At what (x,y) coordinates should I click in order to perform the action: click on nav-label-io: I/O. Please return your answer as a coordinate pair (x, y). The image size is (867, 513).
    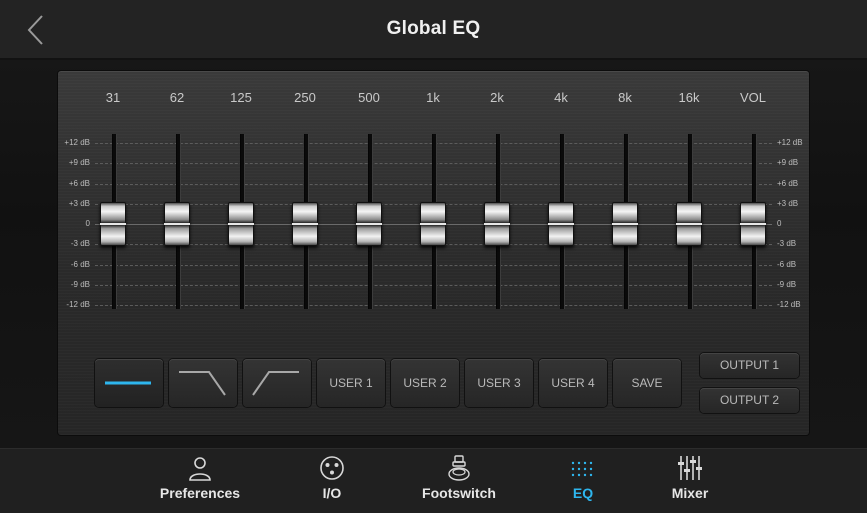
    Looking at the image, I should click on (332, 493).